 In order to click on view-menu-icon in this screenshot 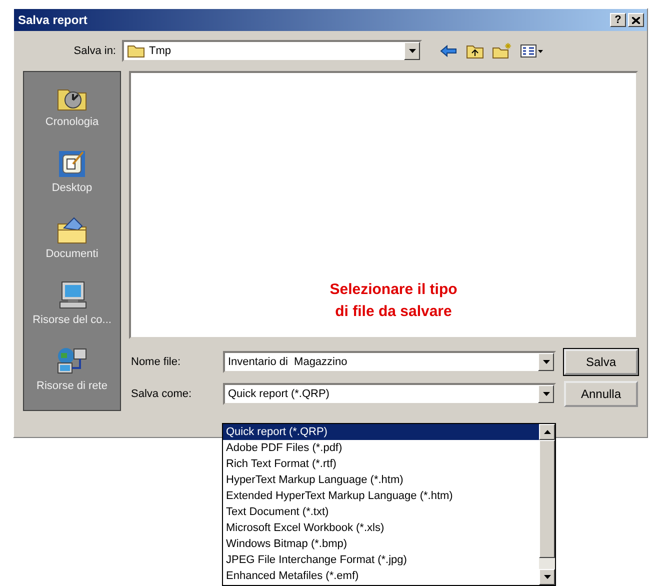, I will do `click(532, 51)`.